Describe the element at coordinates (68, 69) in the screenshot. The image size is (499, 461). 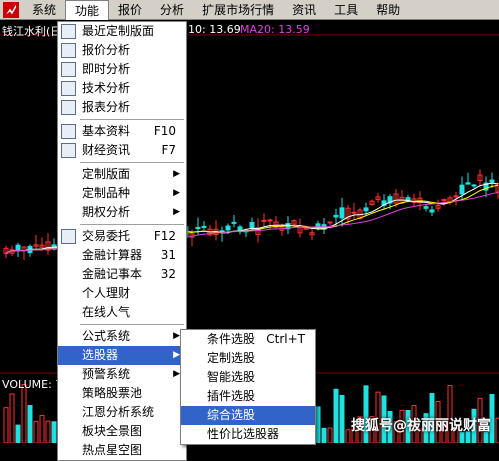
I see `realtime-icon` at that location.